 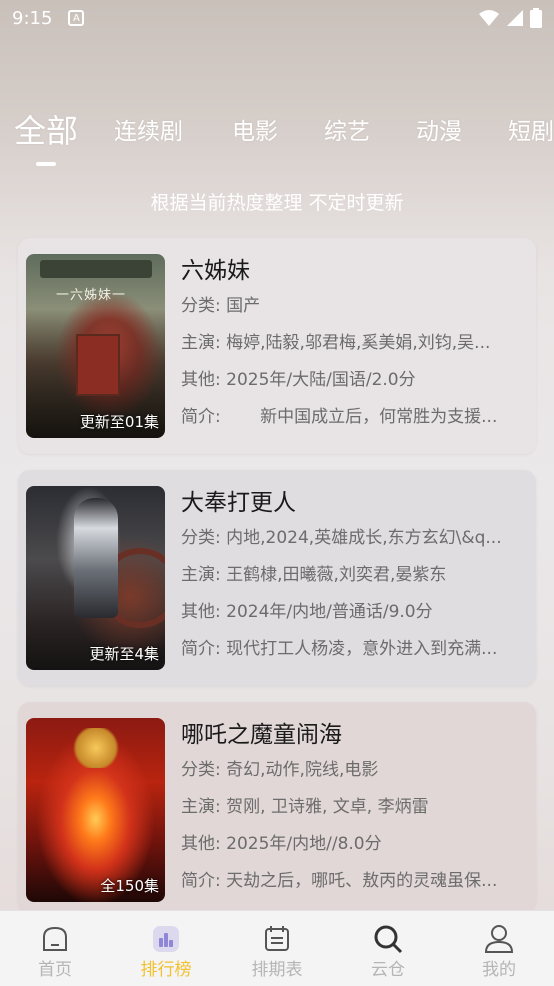 I want to click on tab-cloud: 云仓, so click(x=388, y=948).